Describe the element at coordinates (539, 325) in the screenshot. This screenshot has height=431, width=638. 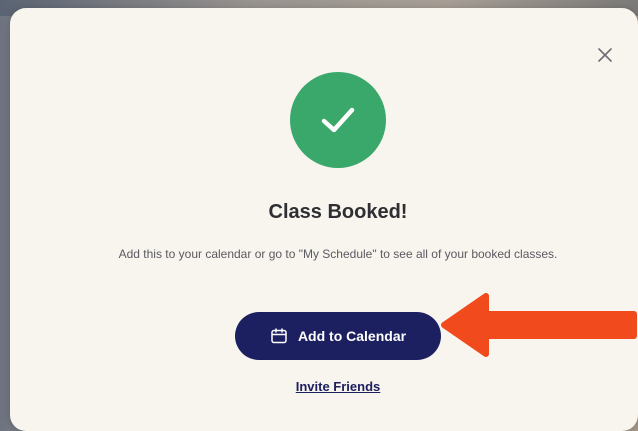
I see `annotation-arrow-icon` at that location.